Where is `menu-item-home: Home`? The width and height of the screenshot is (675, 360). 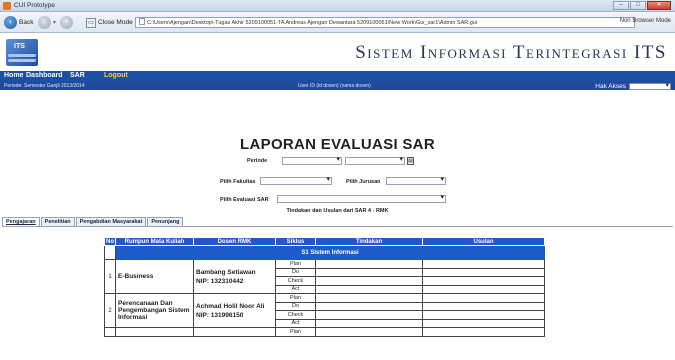 menu-item-home: Home is located at coordinates (13, 75).